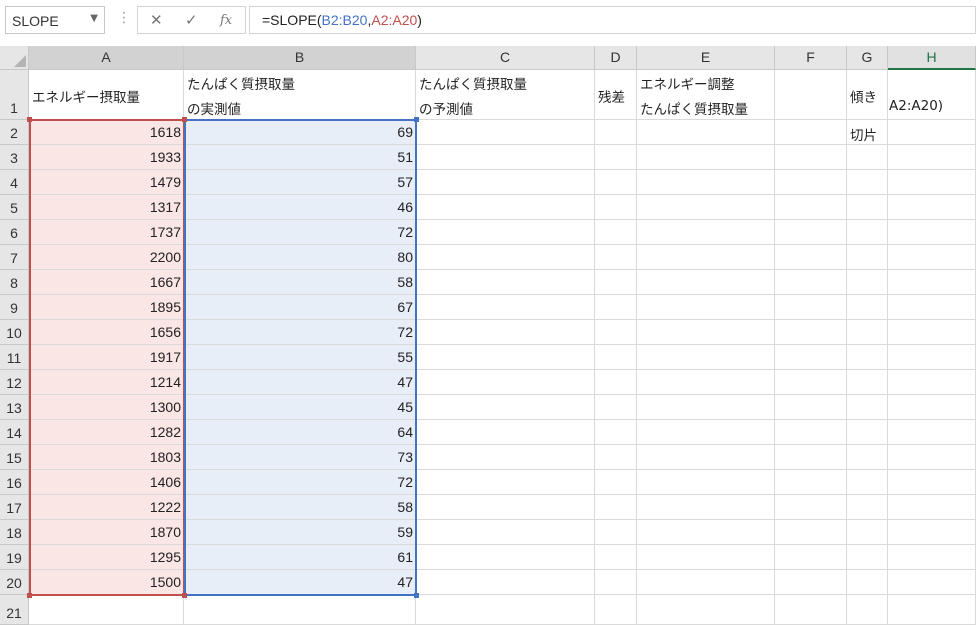  Describe the element at coordinates (300, 58) in the screenshot. I see `column-header-b: B` at that location.